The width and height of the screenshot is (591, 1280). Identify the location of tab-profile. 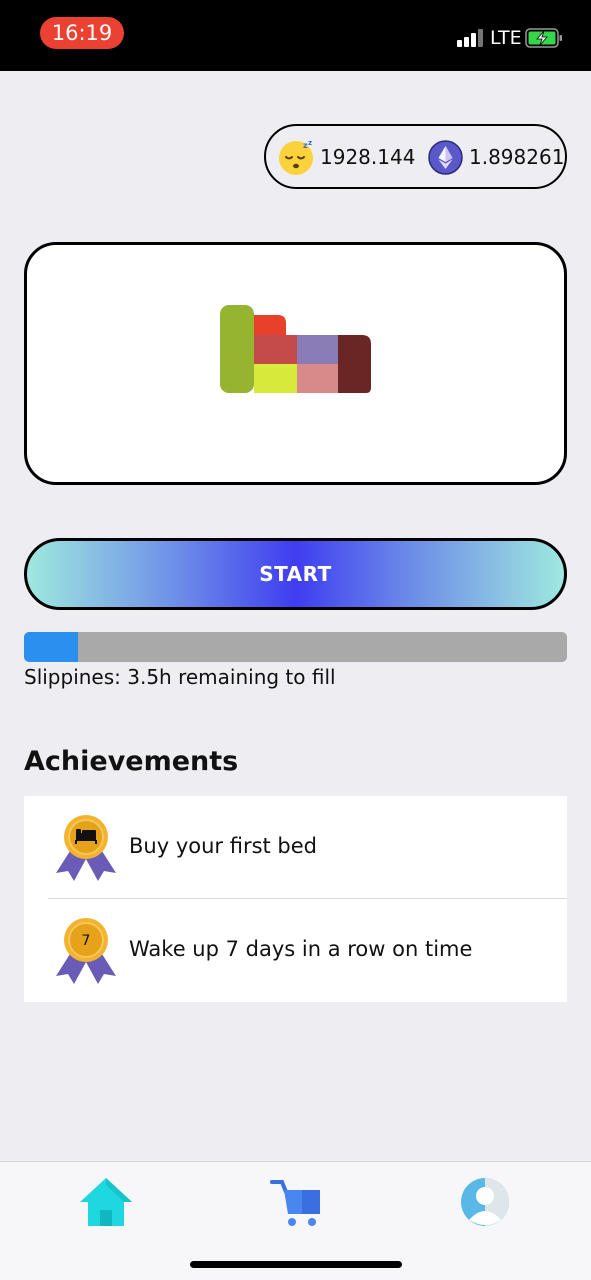
(485, 1202).